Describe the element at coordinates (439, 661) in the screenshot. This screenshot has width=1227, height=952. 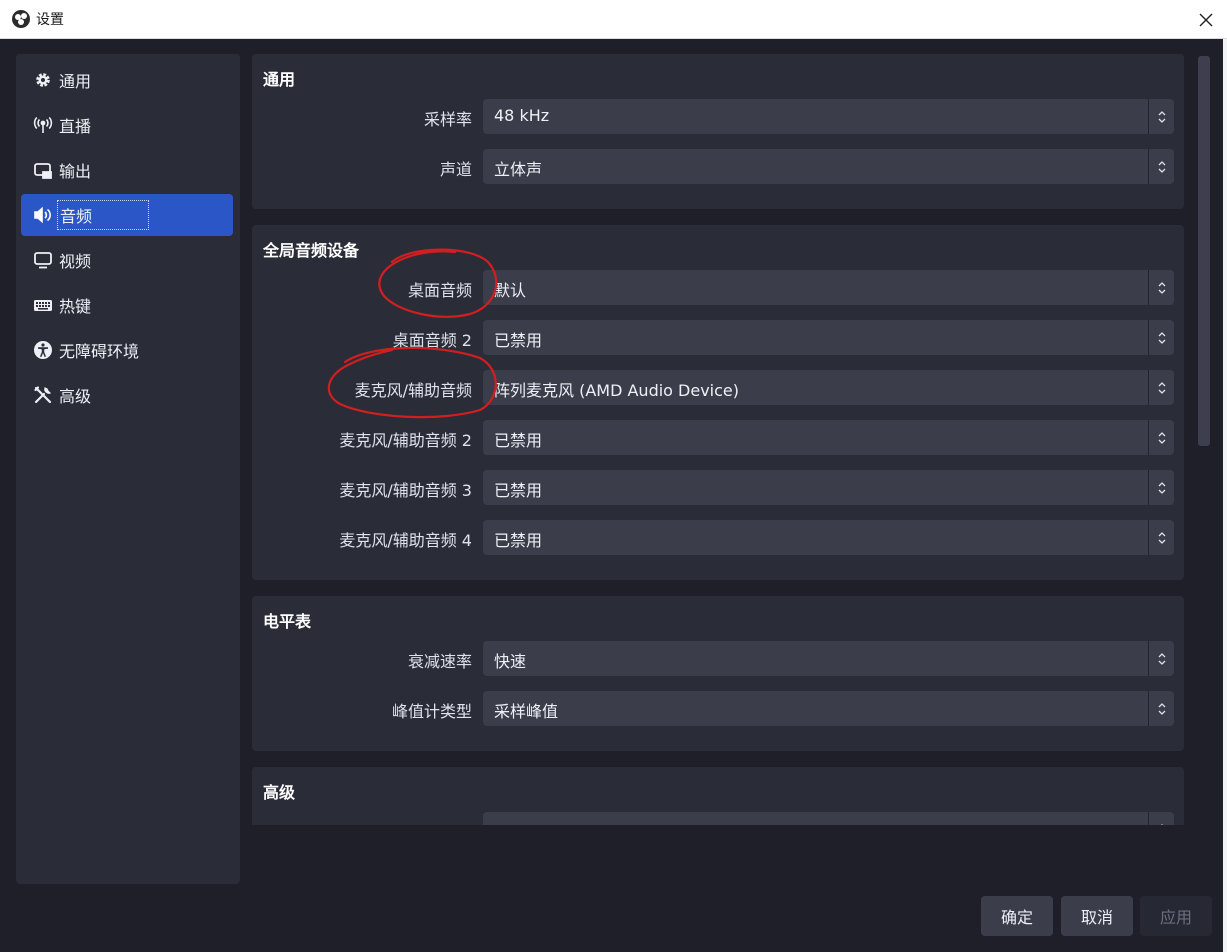
I see `row-label-decay-rate: 衰减速率` at that location.